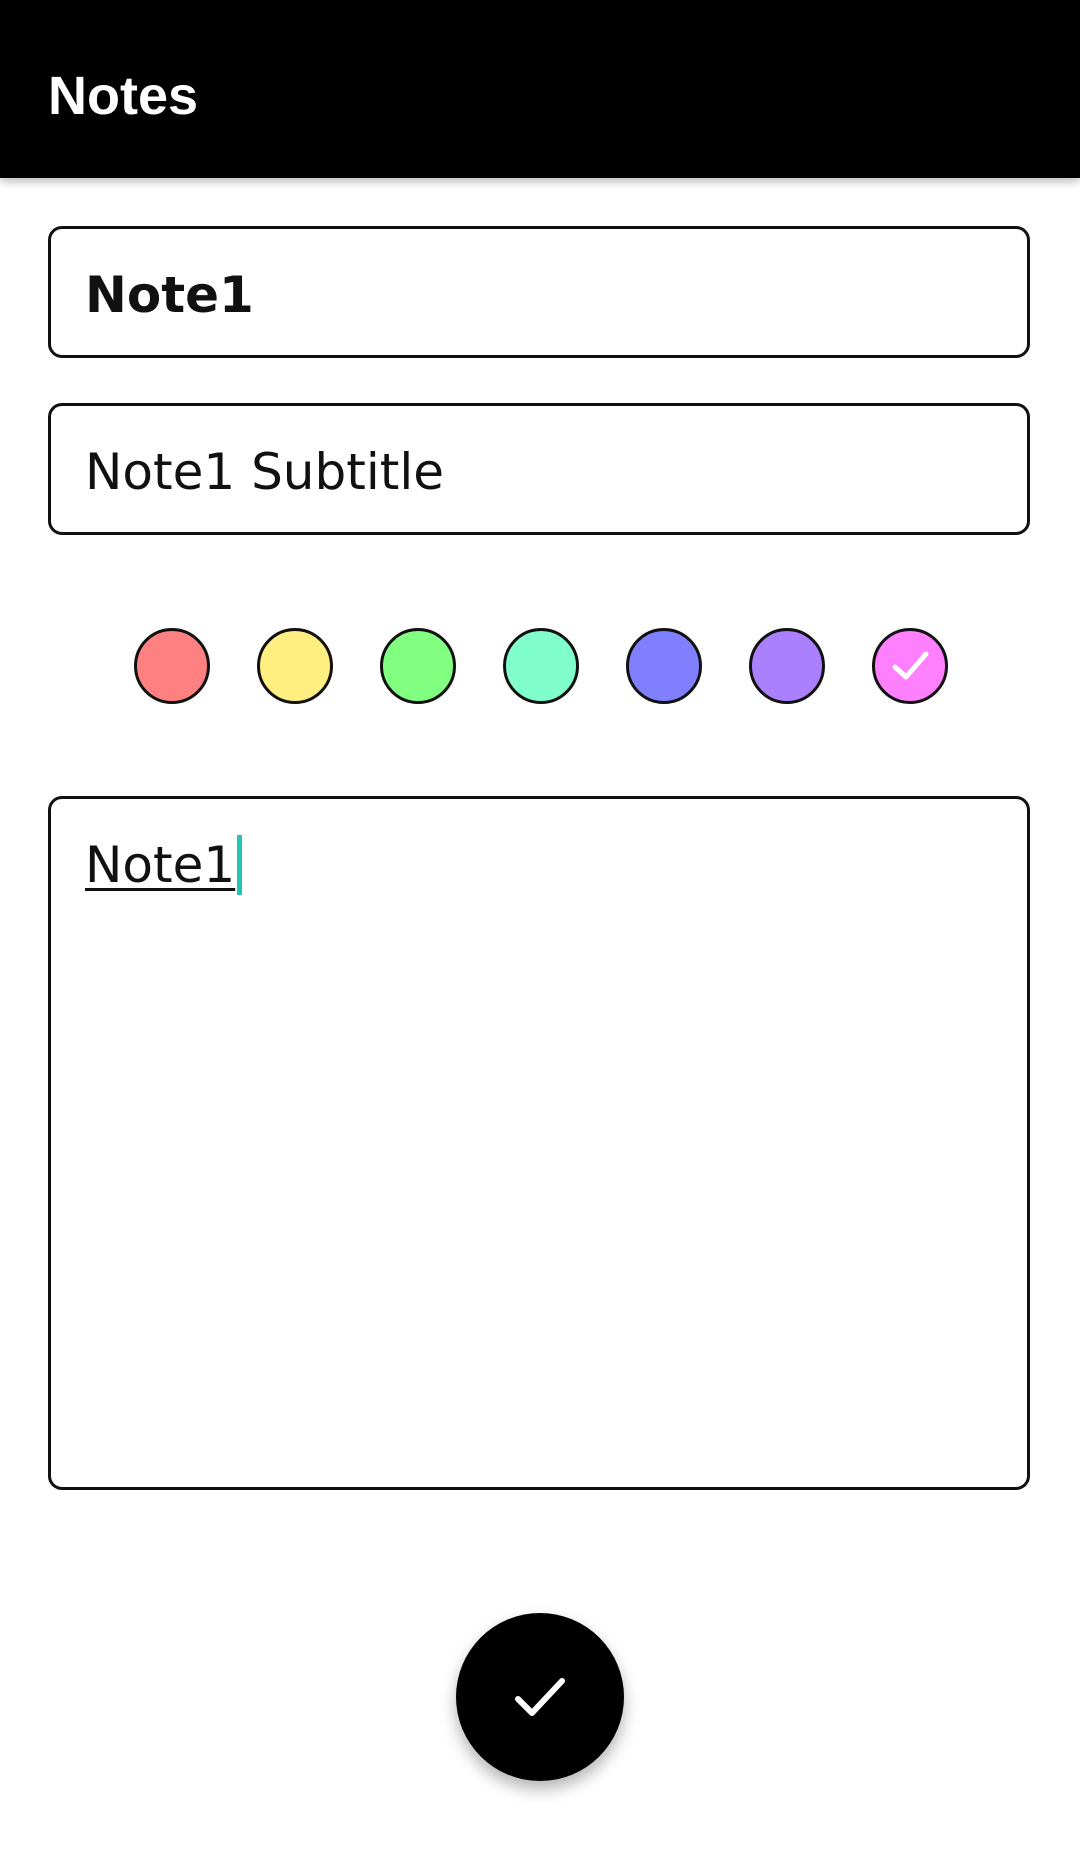 This screenshot has width=1080, height=1858. I want to click on save-note-button, so click(540, 1697).